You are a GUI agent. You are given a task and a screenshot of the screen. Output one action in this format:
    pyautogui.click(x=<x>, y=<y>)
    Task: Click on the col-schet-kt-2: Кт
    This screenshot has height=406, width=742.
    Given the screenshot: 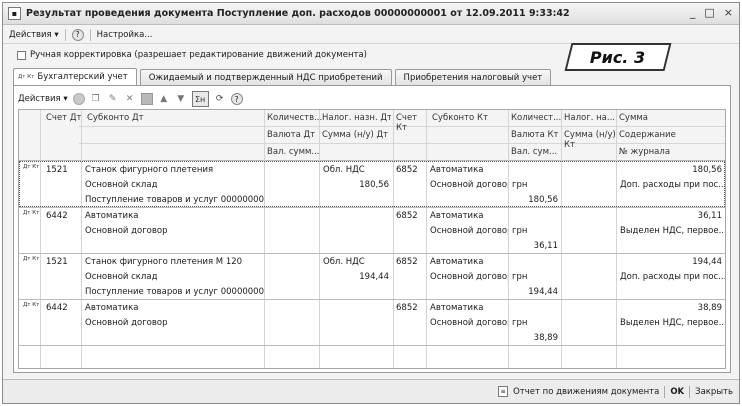 What is the action you would take?
    pyautogui.click(x=401, y=128)
    